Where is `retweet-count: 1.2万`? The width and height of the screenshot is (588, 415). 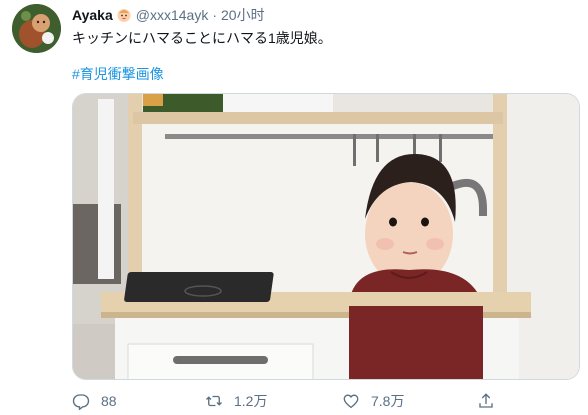
retweet-count: 1.2万 is located at coordinates (251, 401).